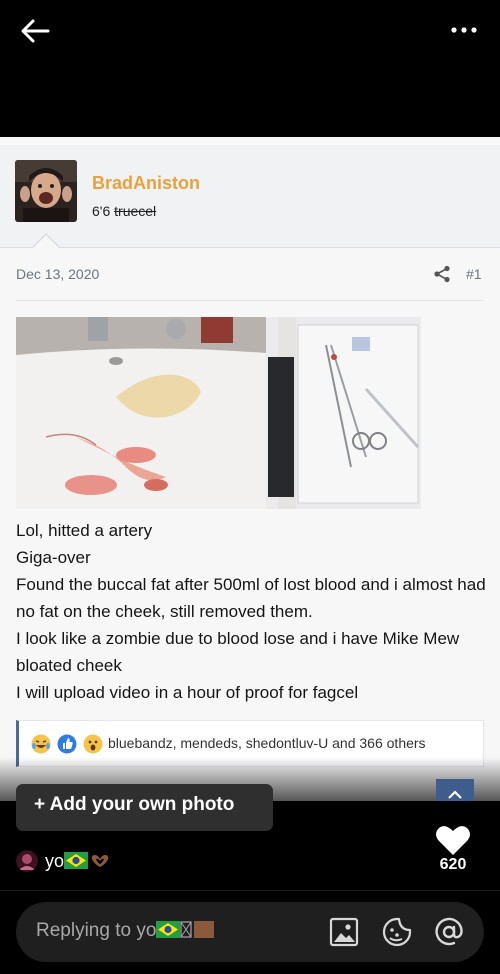 The height and width of the screenshot is (974, 500). I want to click on laugh-cry-icon, so click(41, 744).